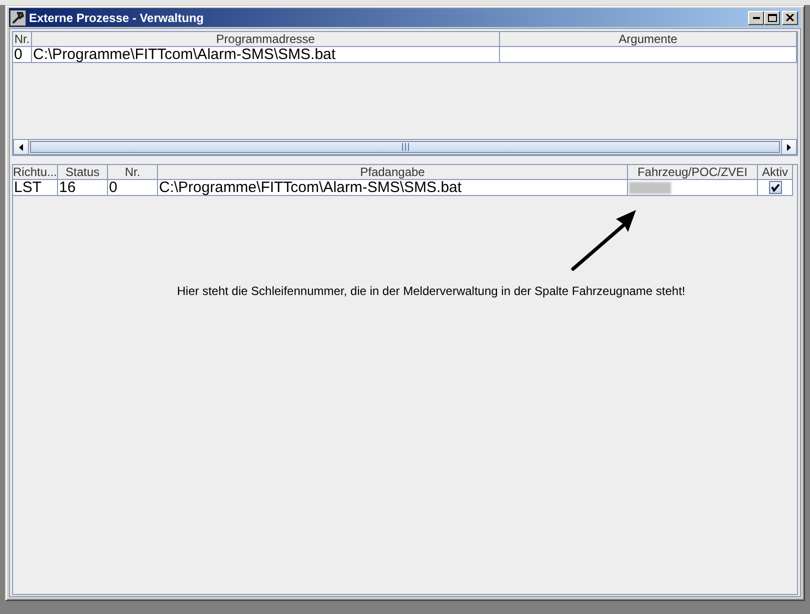  Describe the element at coordinates (117, 17) in the screenshot. I see `window-title: Externe Prozesse - Verwaltung` at that location.